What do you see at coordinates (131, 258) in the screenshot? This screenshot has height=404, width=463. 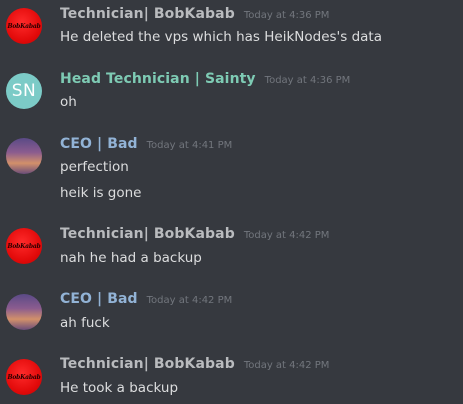 I see `message-text: nah he had a backup` at bounding box center [131, 258].